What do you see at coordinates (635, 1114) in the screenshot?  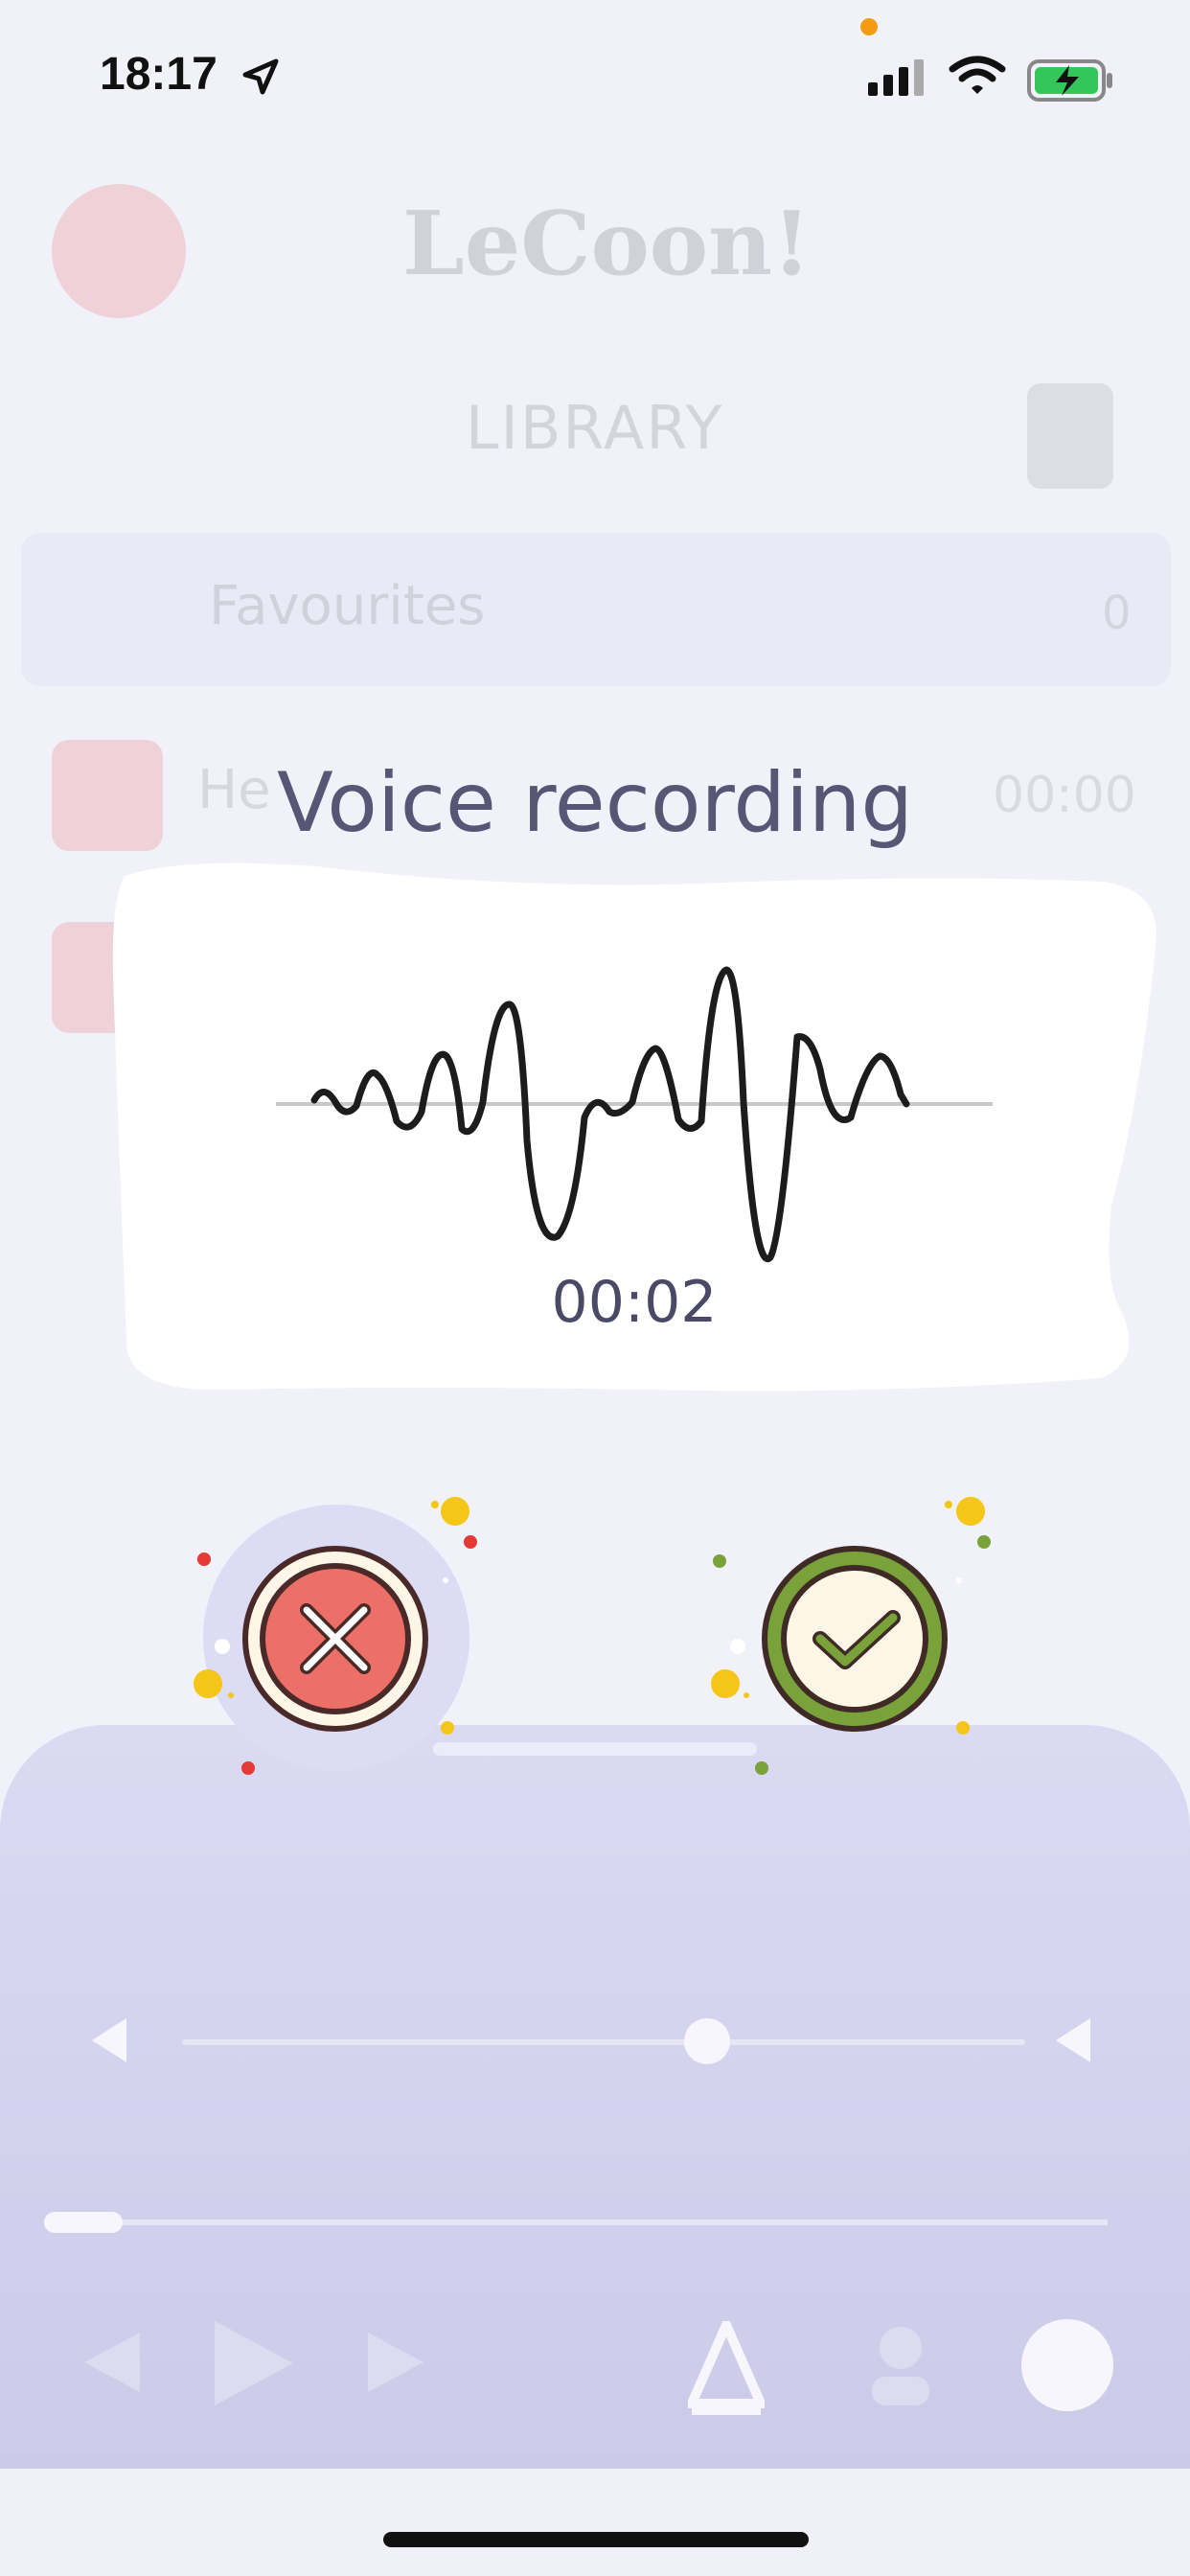 I see `waveform-icon` at bounding box center [635, 1114].